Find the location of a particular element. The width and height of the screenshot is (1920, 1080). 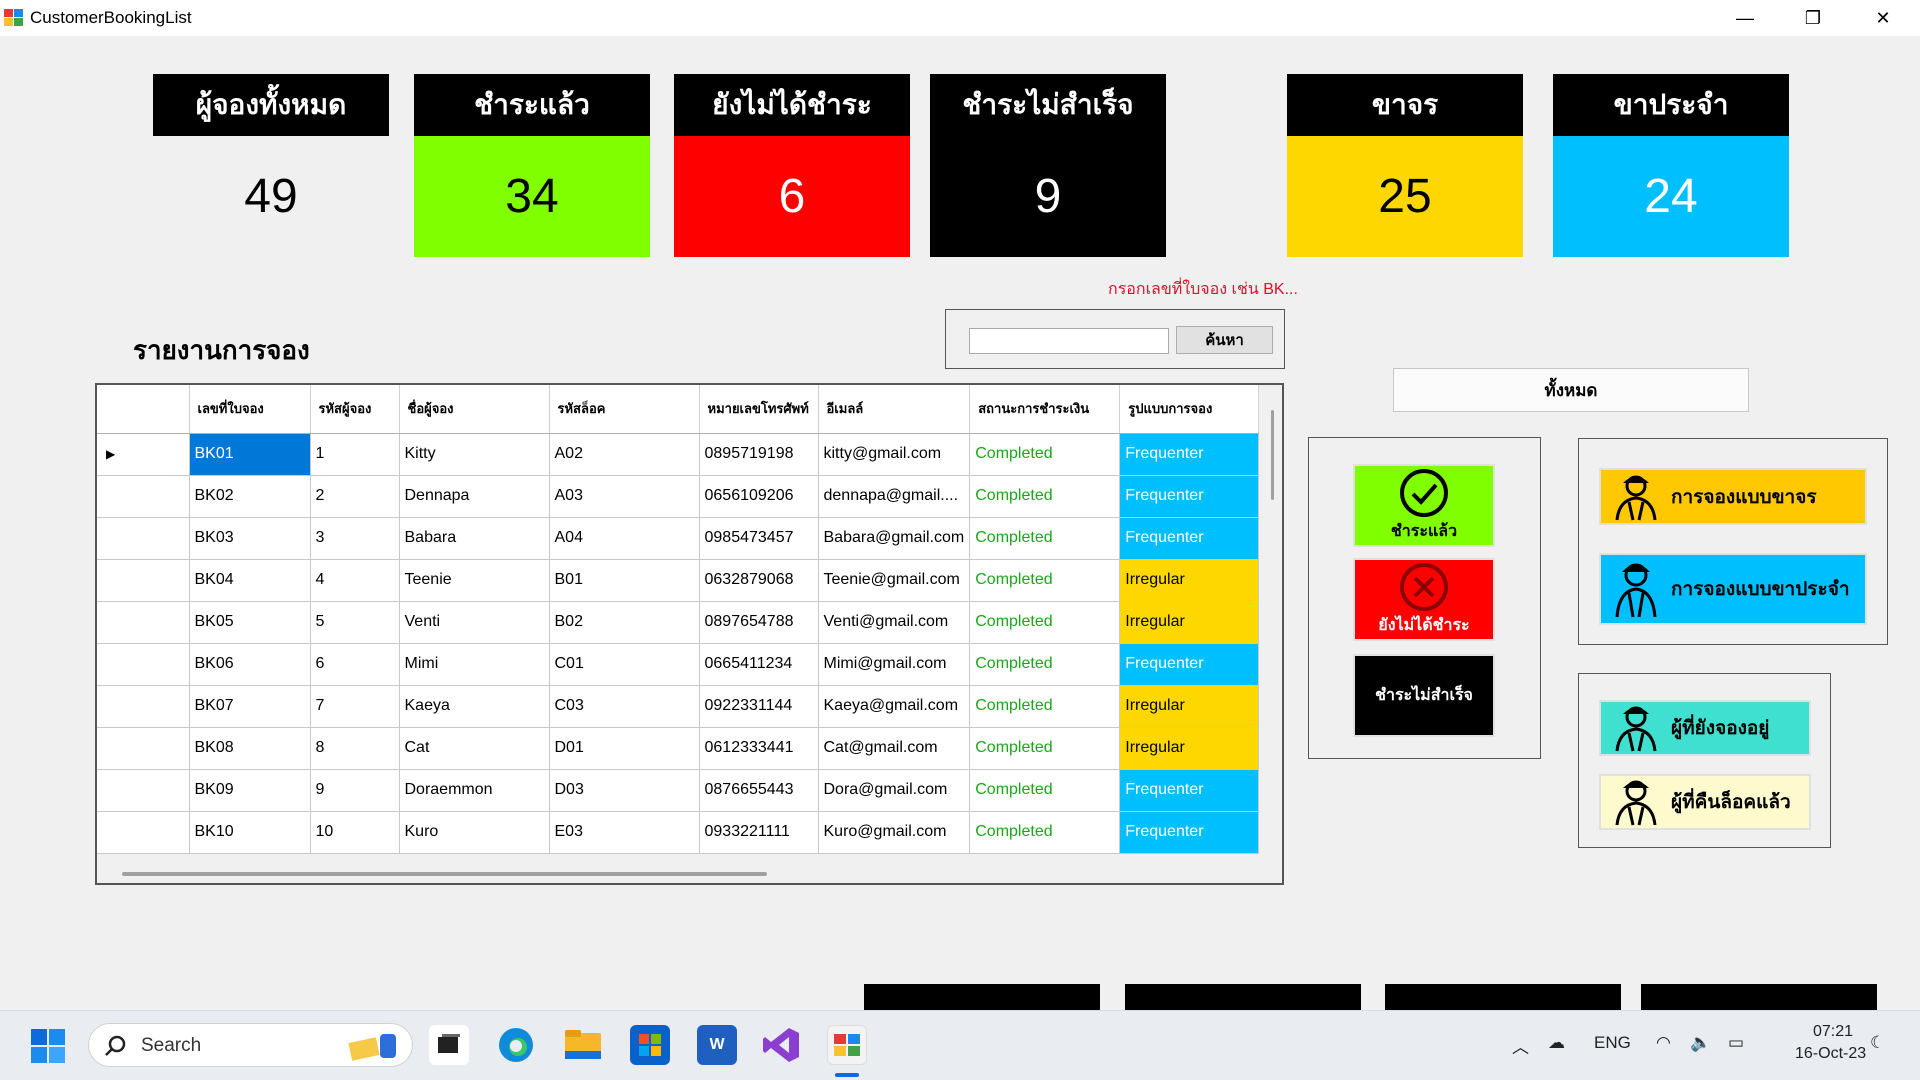

edge-icon is located at coordinates (516, 1045).